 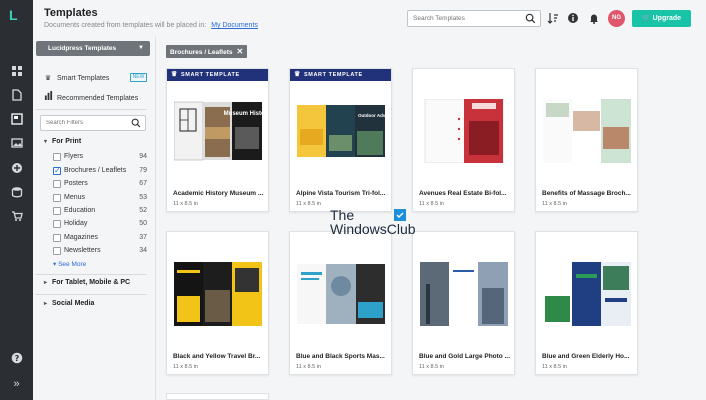 I want to click on filter-row: Holiday 50, so click(x=100, y=224).